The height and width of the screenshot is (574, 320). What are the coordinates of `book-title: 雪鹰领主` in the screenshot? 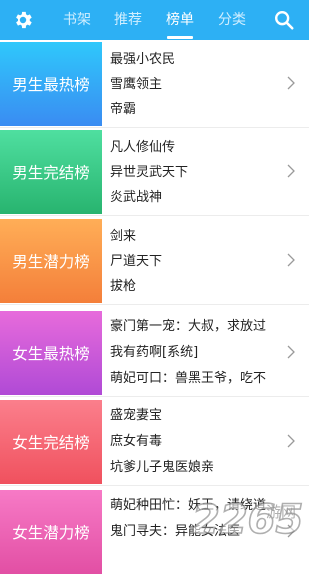 It's located at (136, 85).